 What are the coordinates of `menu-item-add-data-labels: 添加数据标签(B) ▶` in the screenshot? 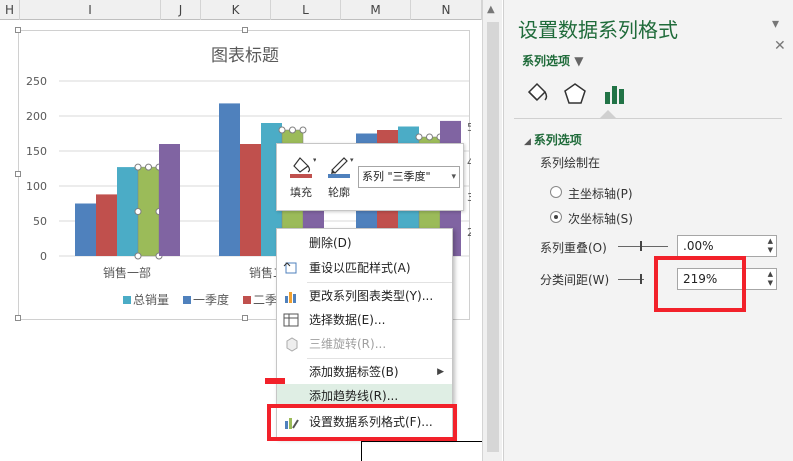 It's located at (364, 372).